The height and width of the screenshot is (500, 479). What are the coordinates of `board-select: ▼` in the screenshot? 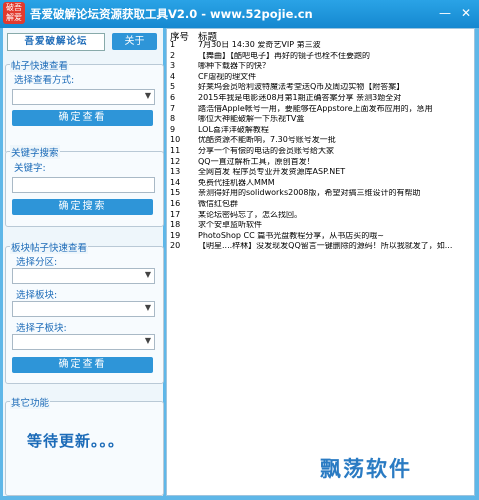 It's located at (83, 309).